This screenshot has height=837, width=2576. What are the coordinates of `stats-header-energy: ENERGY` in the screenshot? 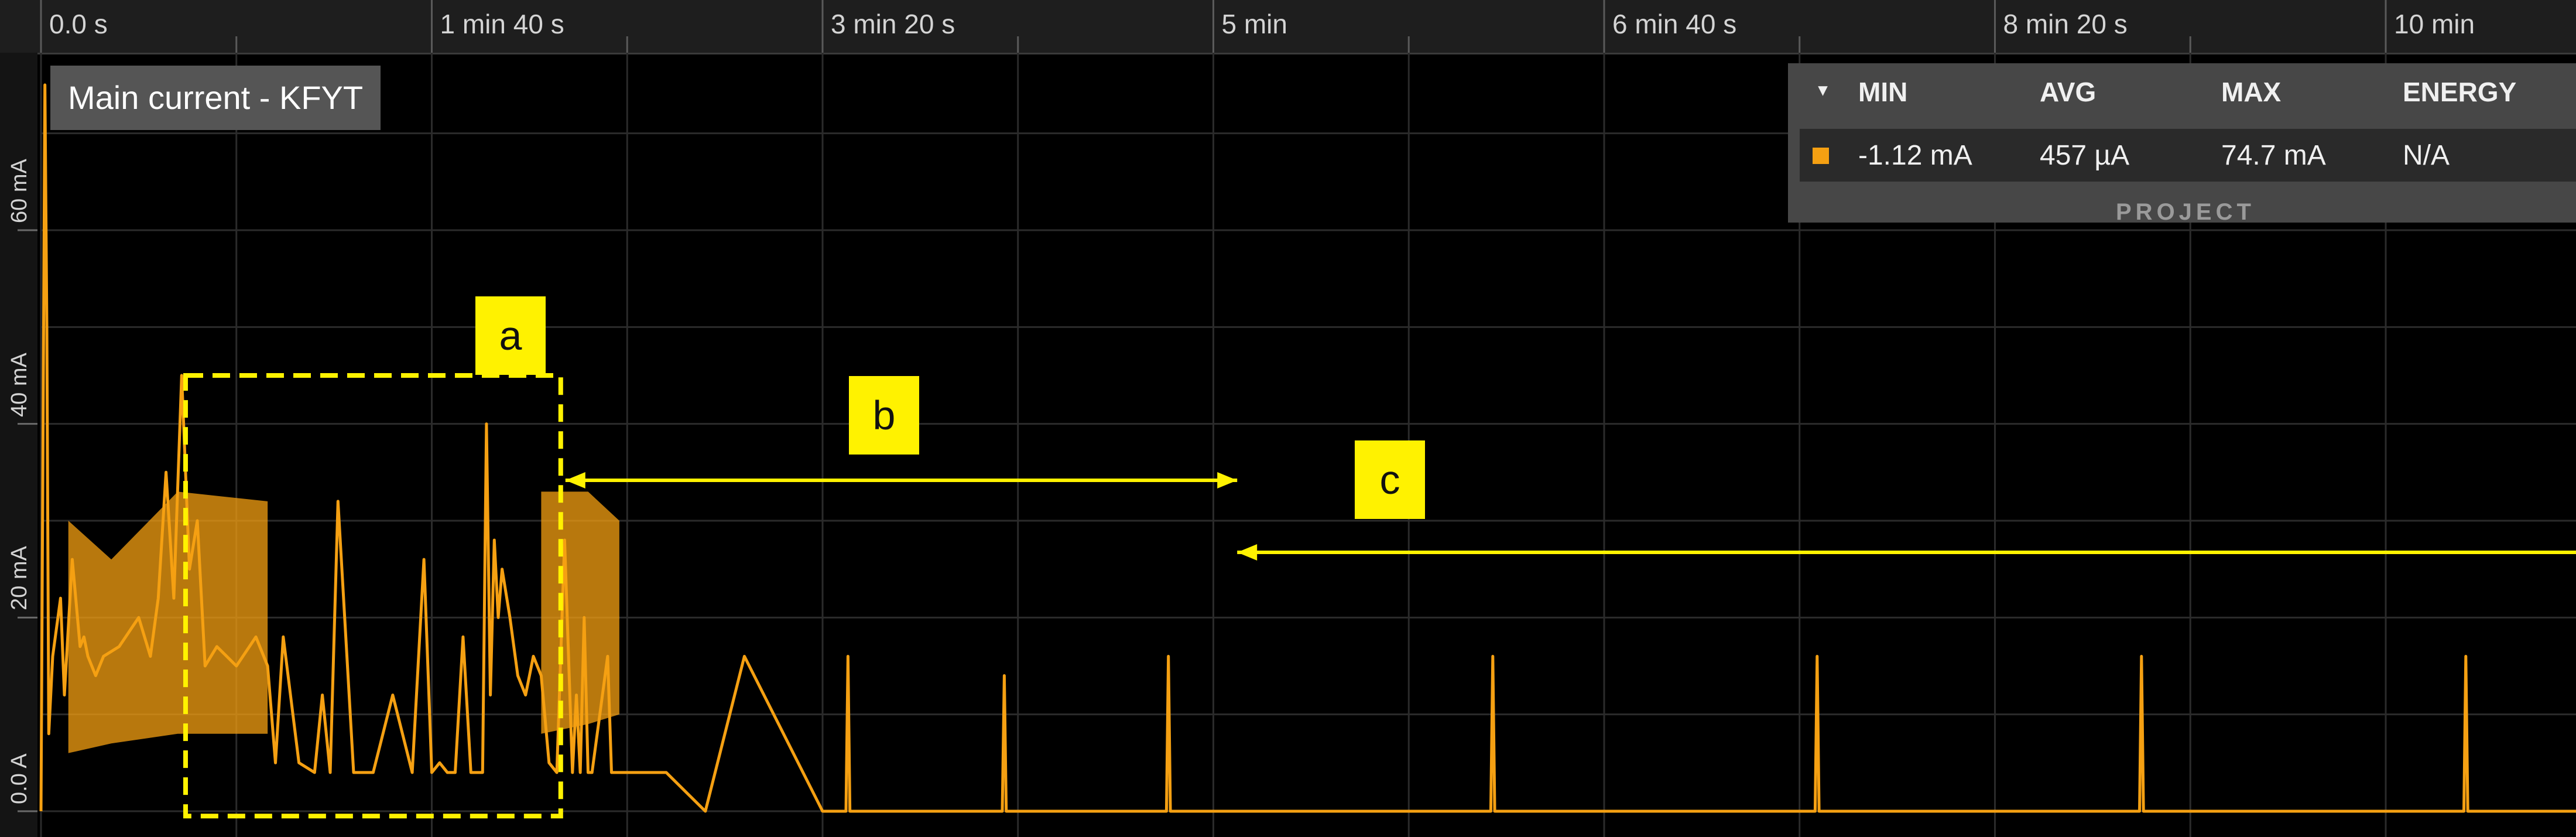 It's located at (2460, 92).